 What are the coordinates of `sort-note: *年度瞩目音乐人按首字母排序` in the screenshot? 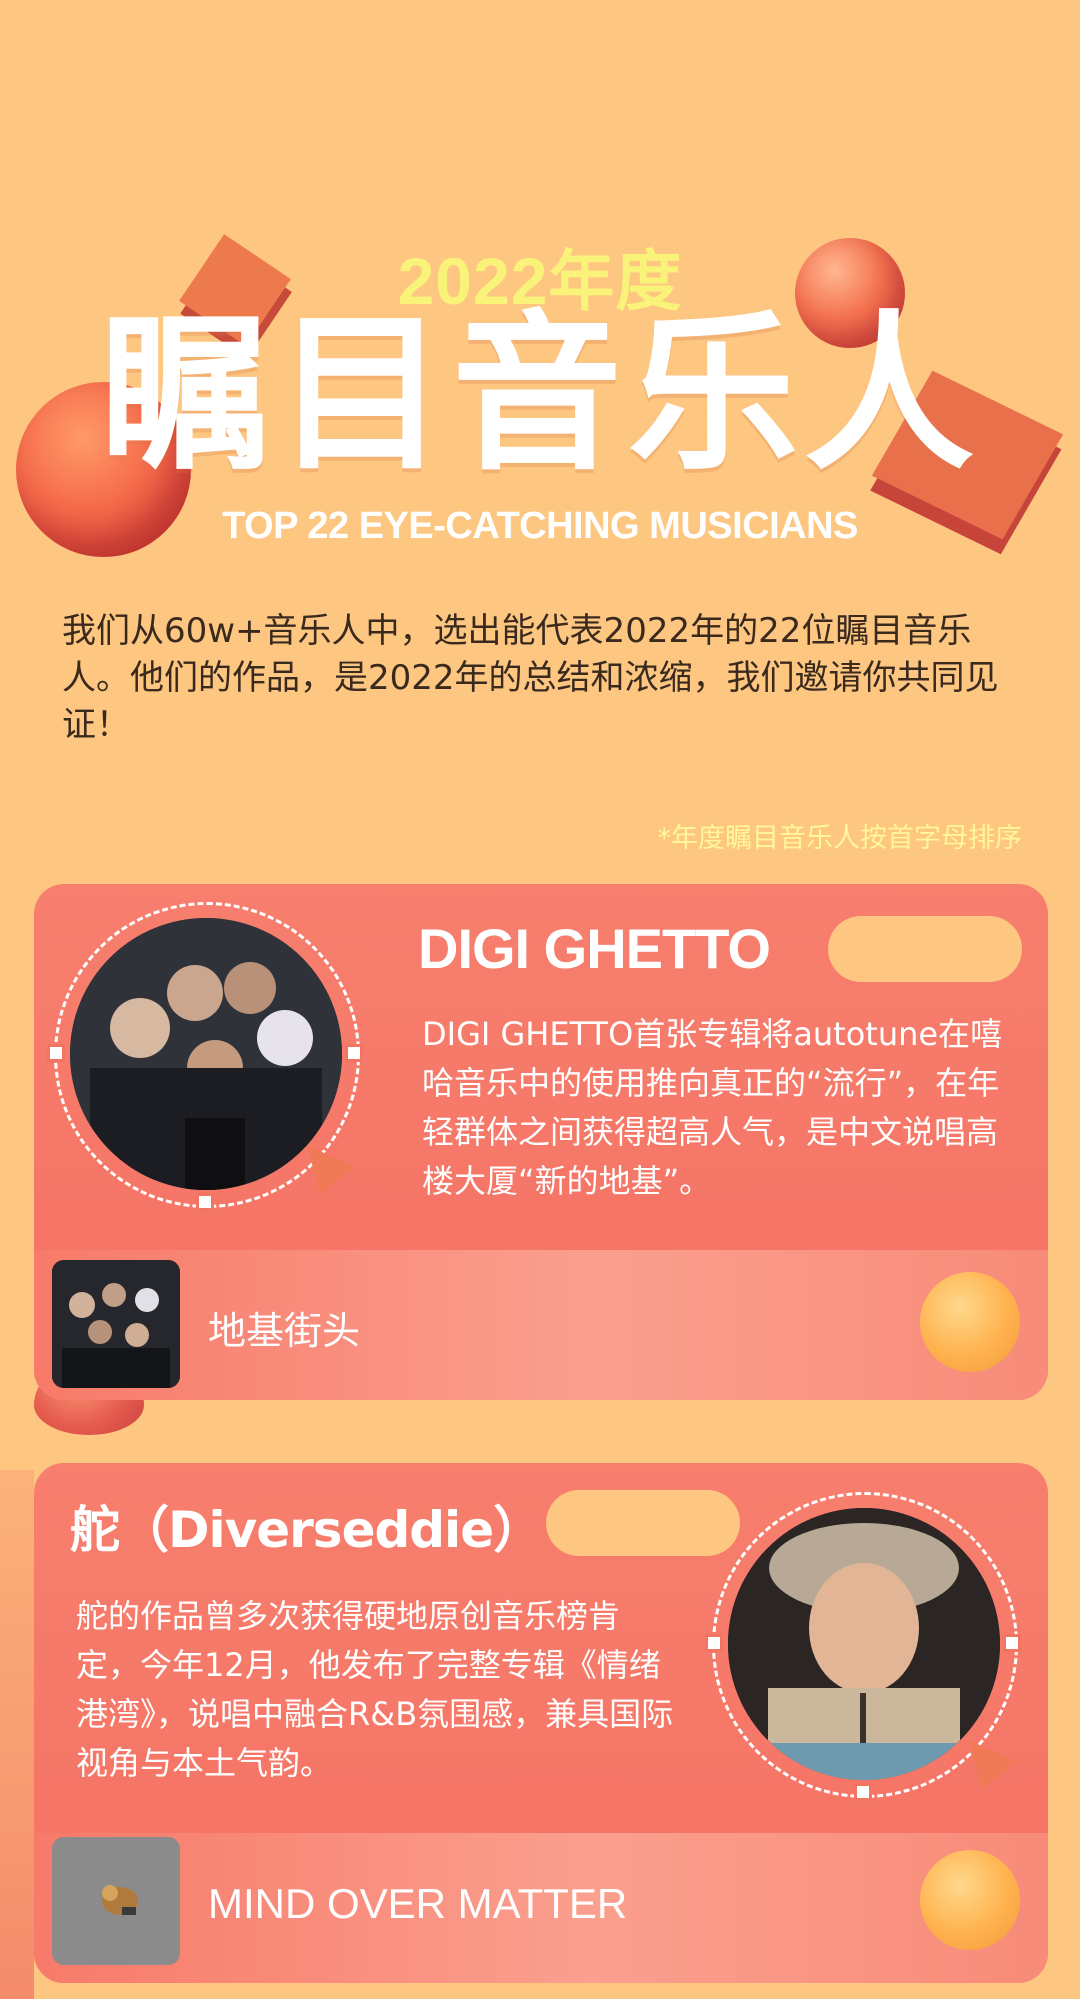 It's located at (840, 838).